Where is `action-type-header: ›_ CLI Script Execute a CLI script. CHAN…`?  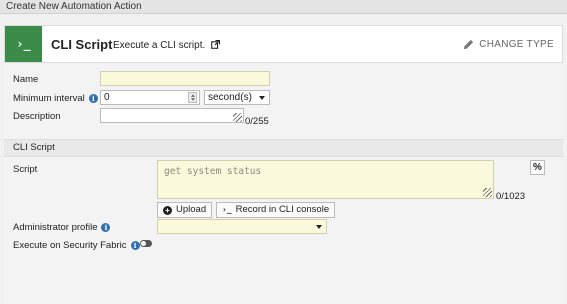
action-type-header: ›_ CLI Script Execute a CLI script. CHAN… is located at coordinates (283, 44).